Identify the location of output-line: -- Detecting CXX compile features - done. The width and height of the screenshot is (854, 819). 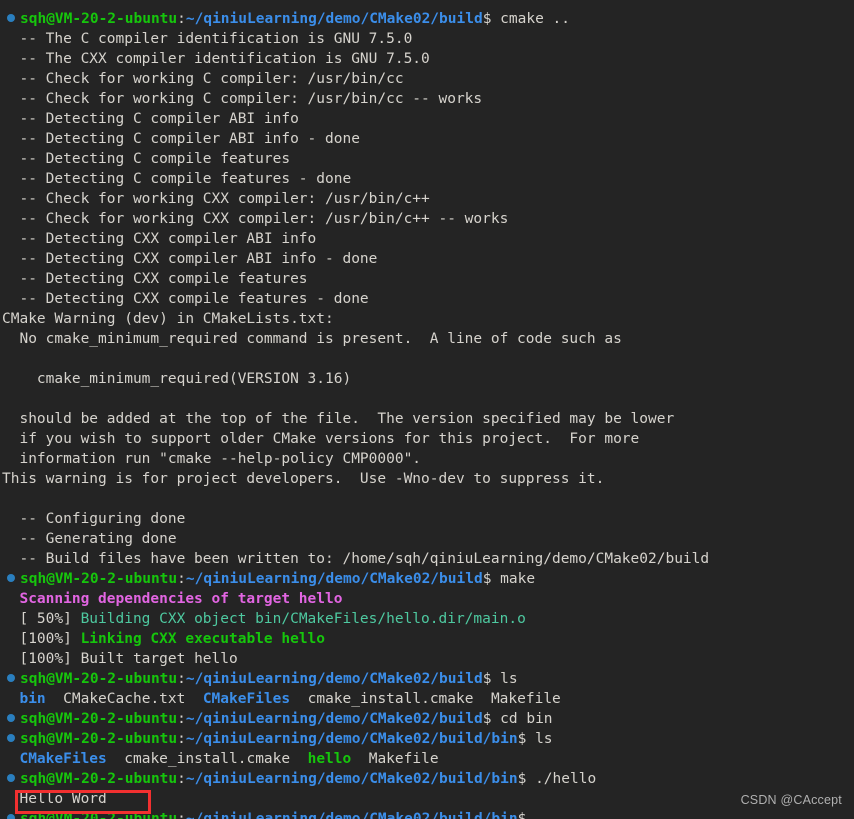
(185, 299).